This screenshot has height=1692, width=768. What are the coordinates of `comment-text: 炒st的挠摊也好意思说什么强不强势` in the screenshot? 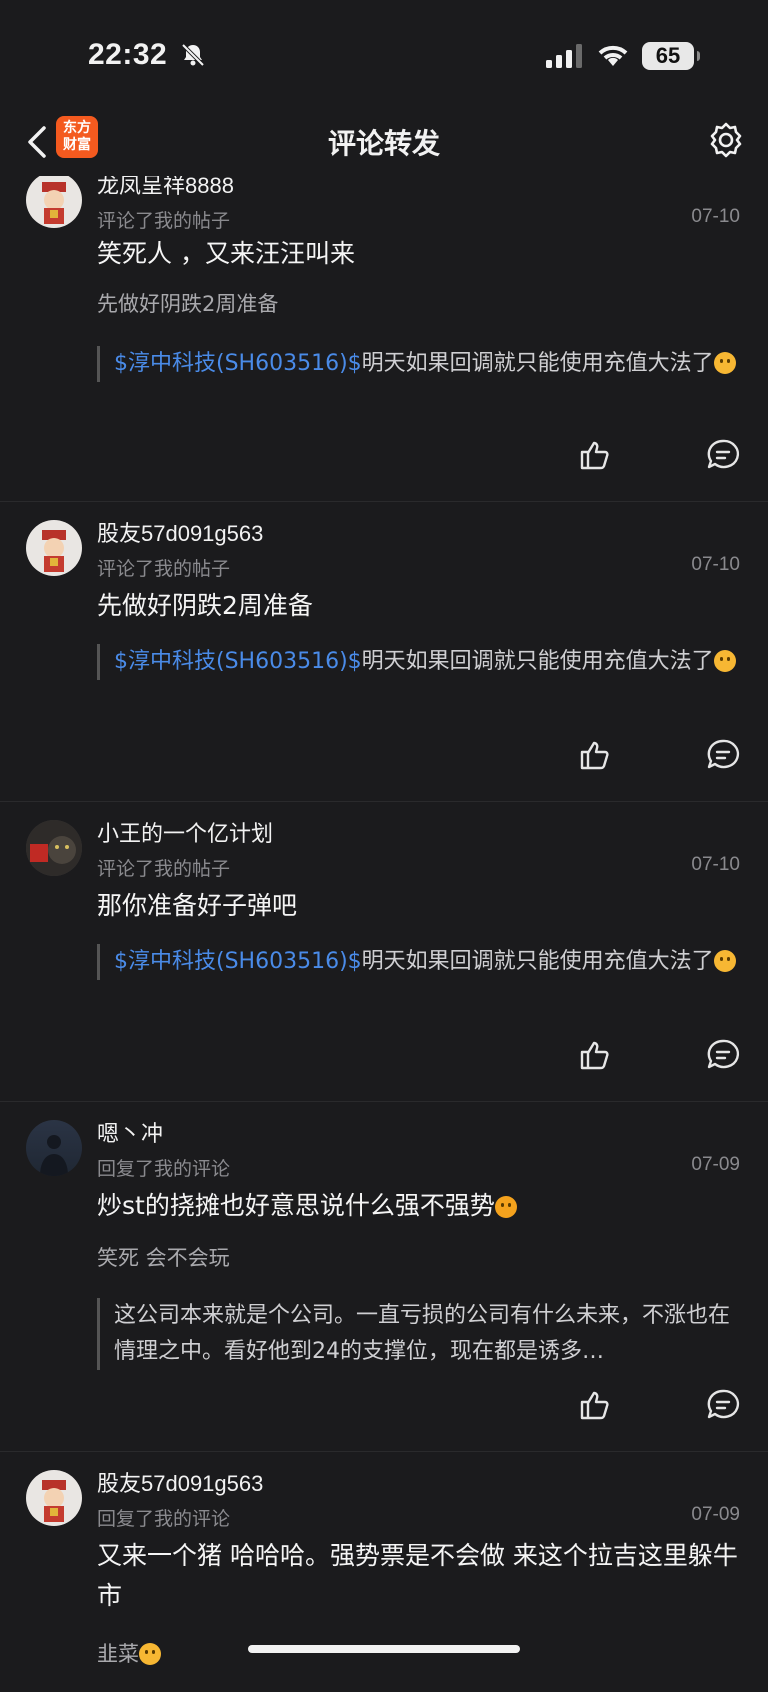 It's located at (418, 1206).